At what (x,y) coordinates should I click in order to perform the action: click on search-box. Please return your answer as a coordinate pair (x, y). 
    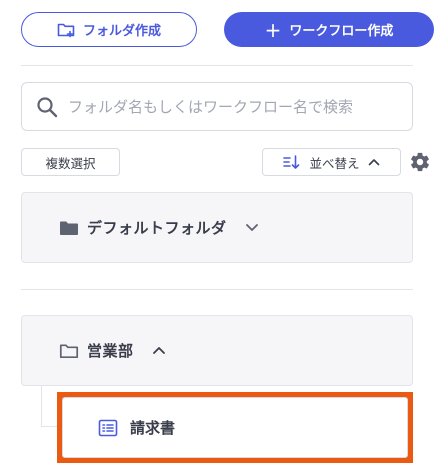
    Looking at the image, I should click on (217, 106).